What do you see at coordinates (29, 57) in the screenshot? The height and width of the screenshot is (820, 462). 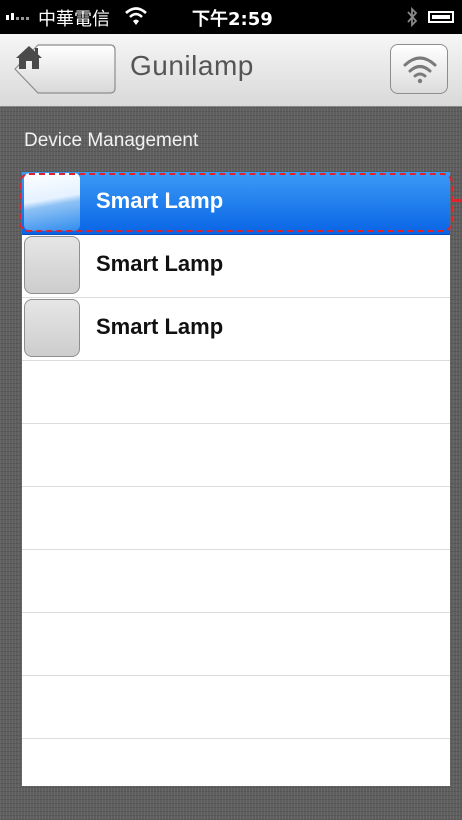 I see `home-icon` at bounding box center [29, 57].